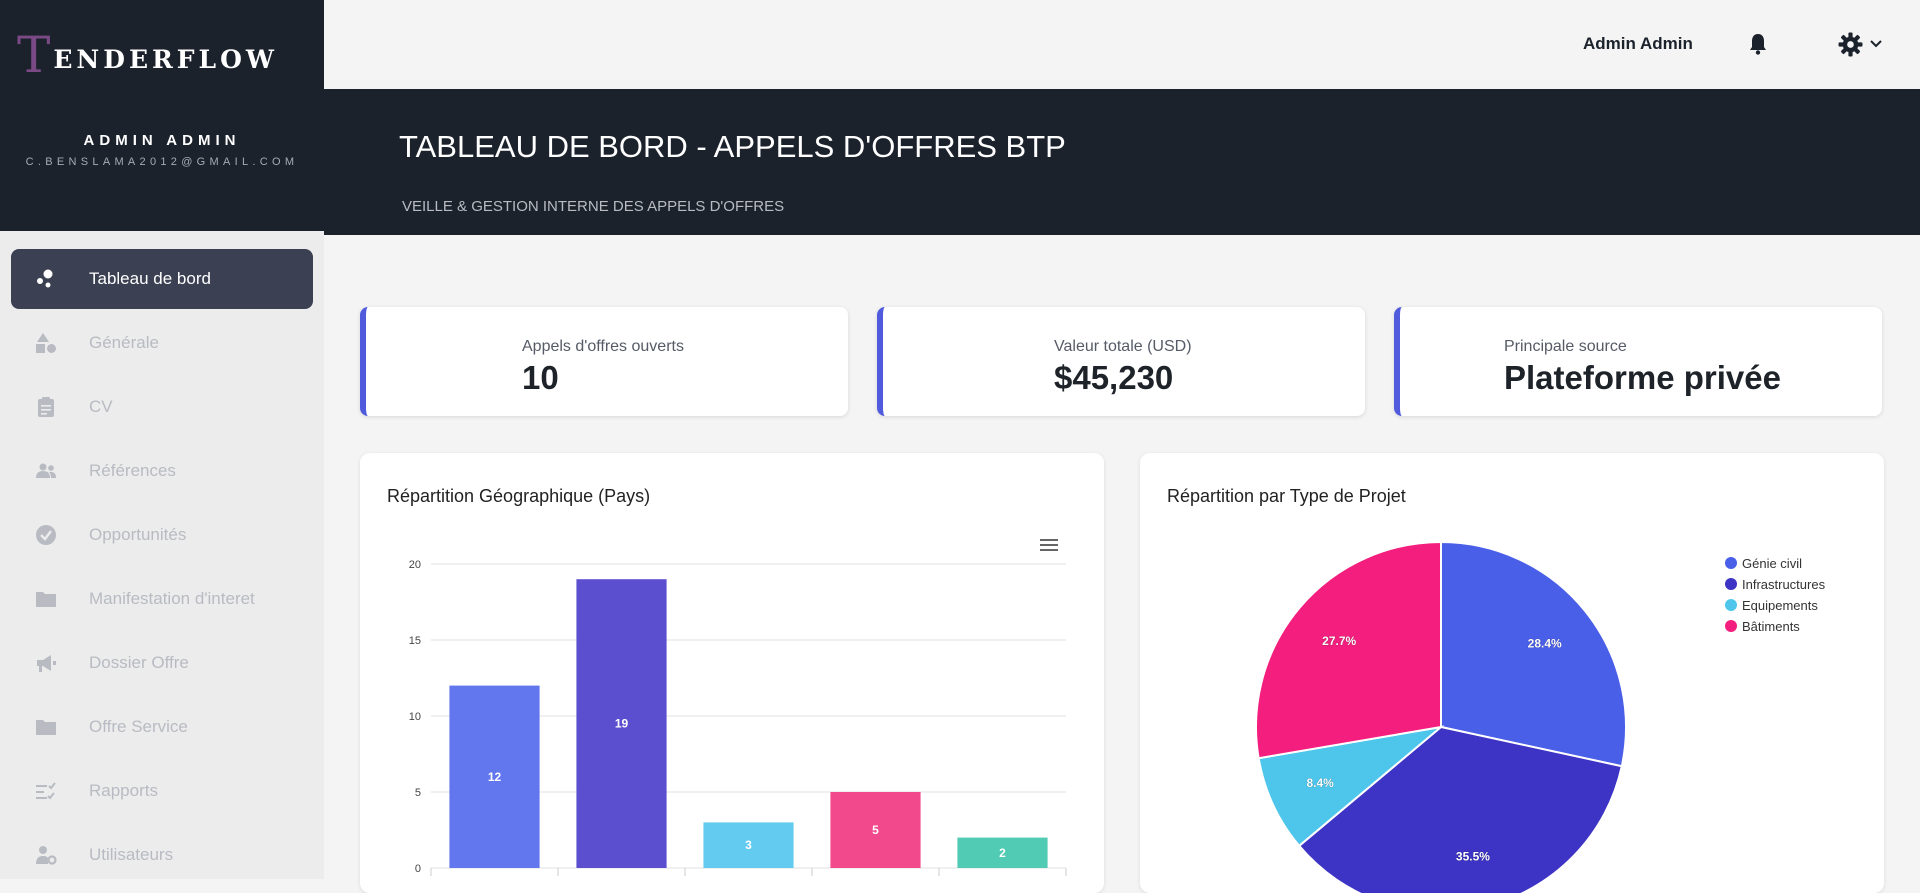  What do you see at coordinates (1123, 346) in the screenshot?
I see `stat-label: Valeur totale (USD)` at bounding box center [1123, 346].